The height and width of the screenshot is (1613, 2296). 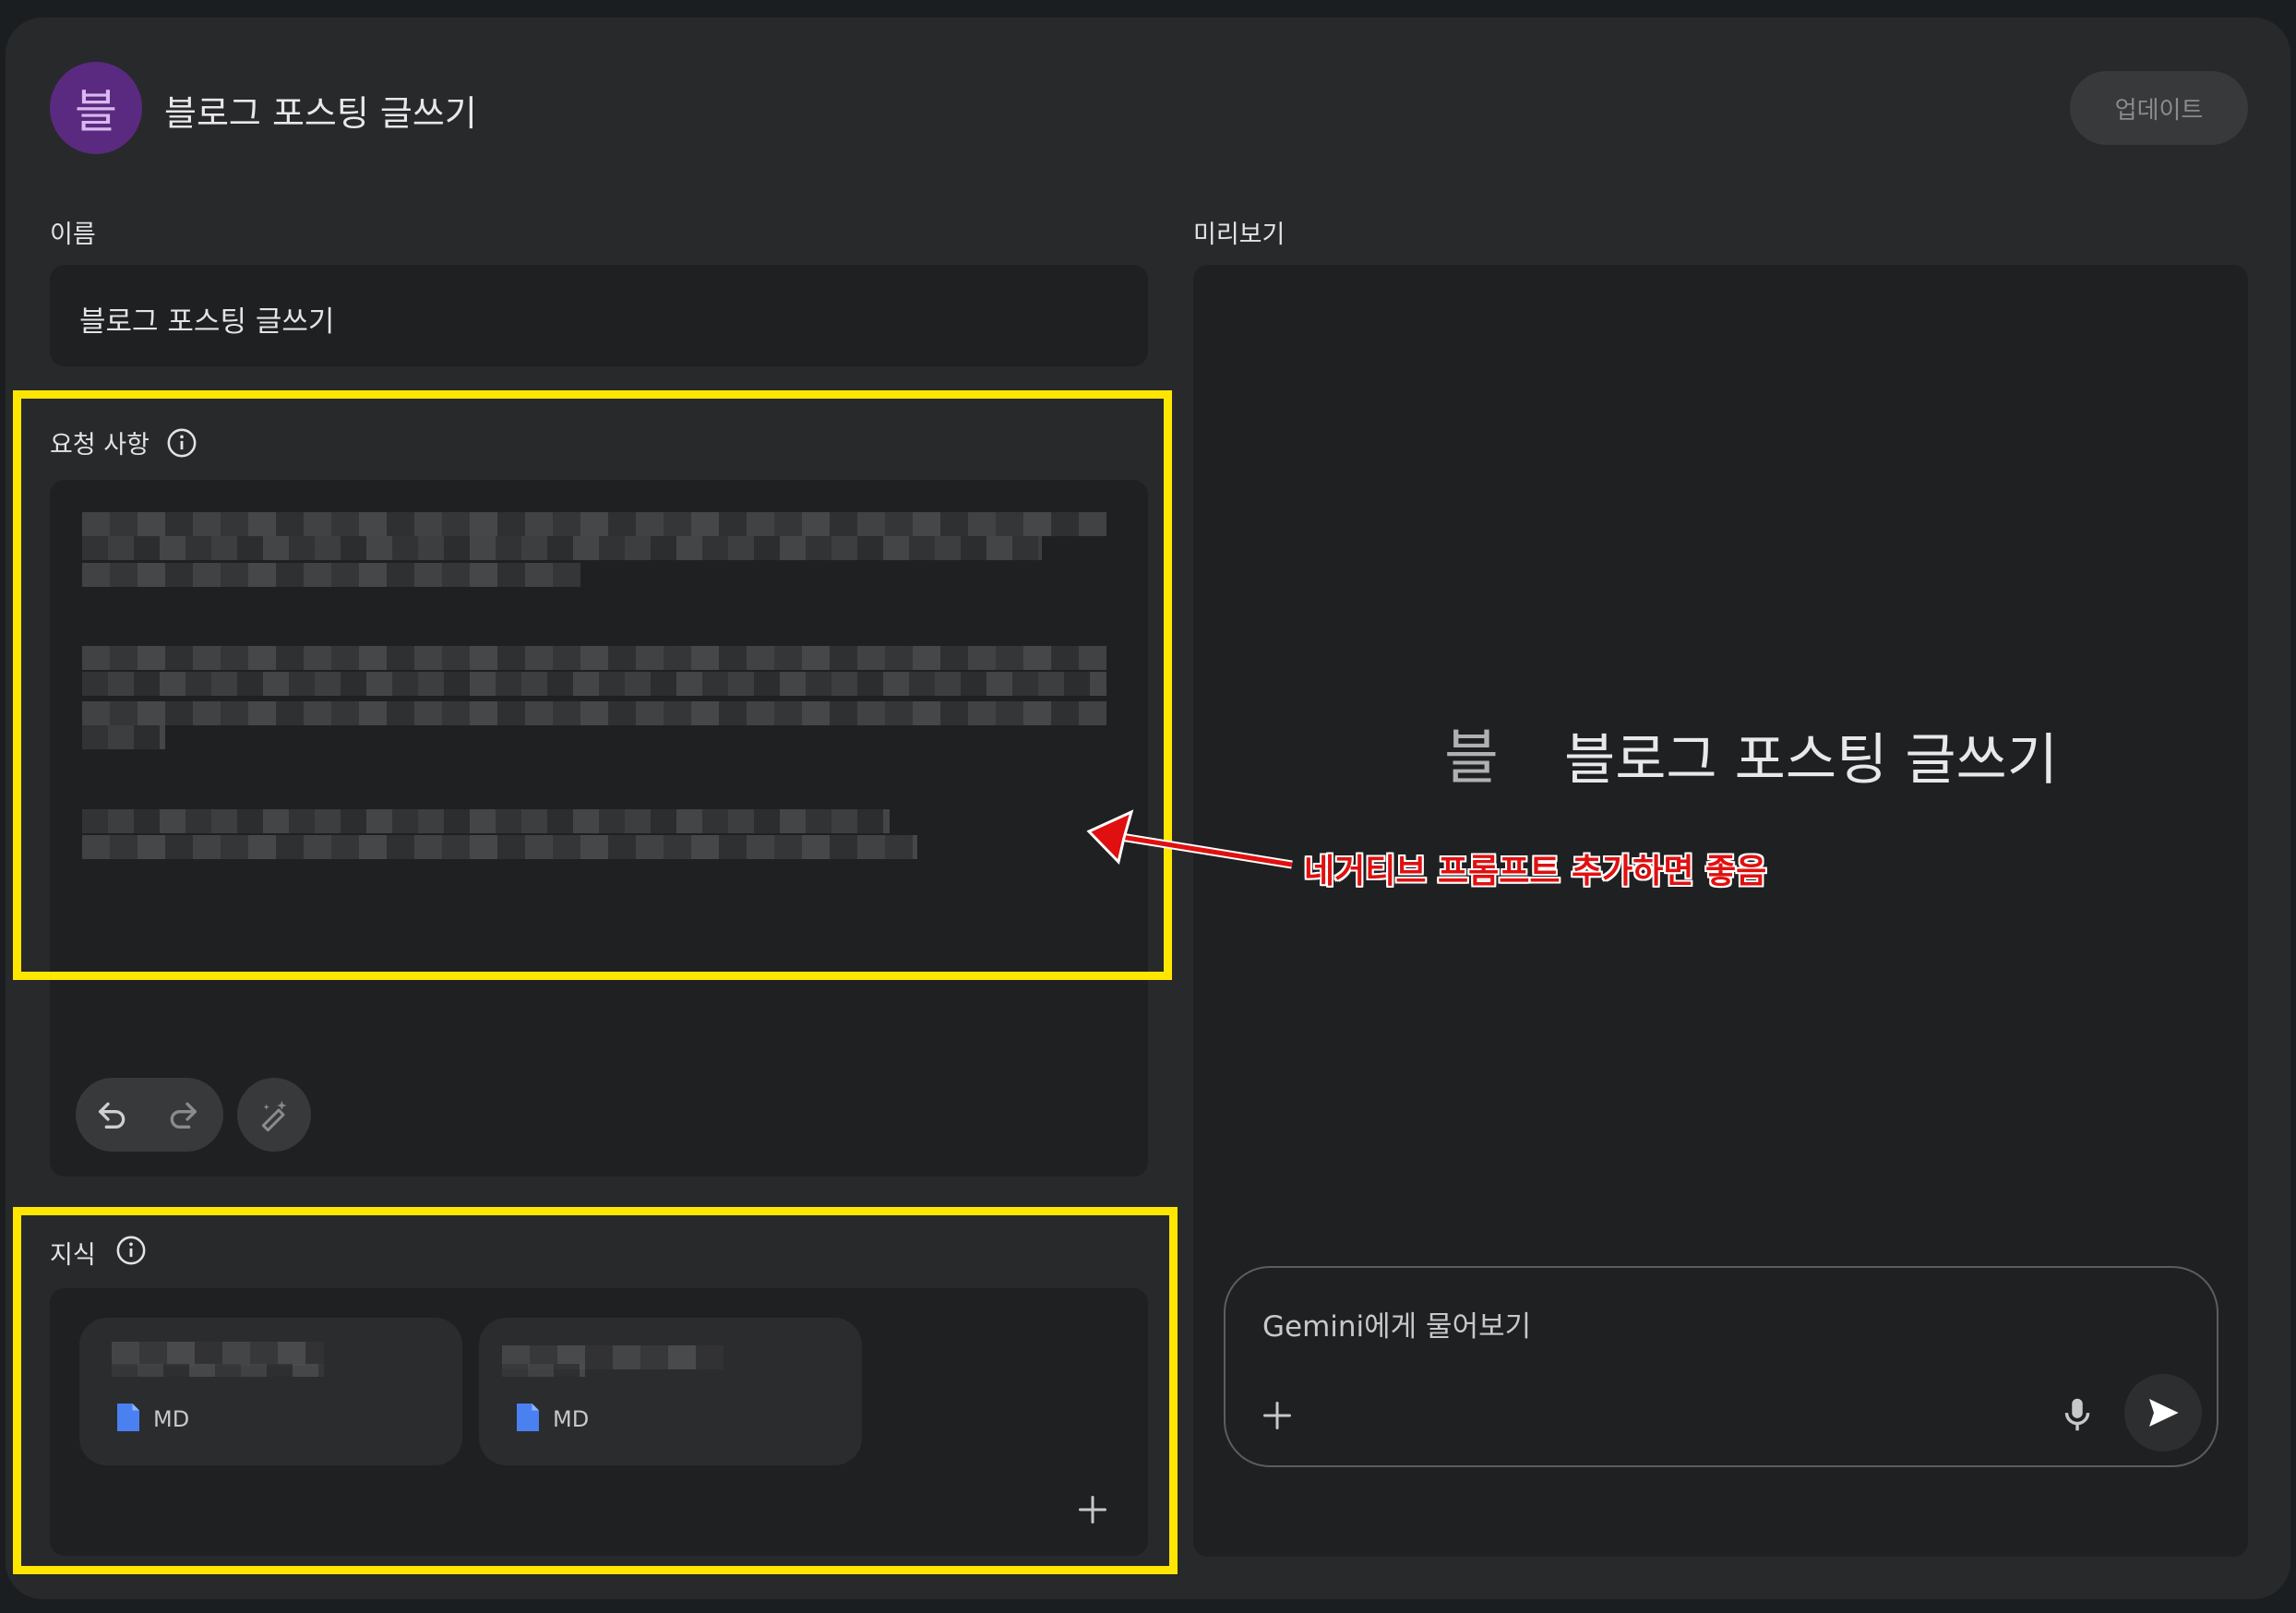 What do you see at coordinates (182, 1114) in the screenshot?
I see `redo-icon` at bounding box center [182, 1114].